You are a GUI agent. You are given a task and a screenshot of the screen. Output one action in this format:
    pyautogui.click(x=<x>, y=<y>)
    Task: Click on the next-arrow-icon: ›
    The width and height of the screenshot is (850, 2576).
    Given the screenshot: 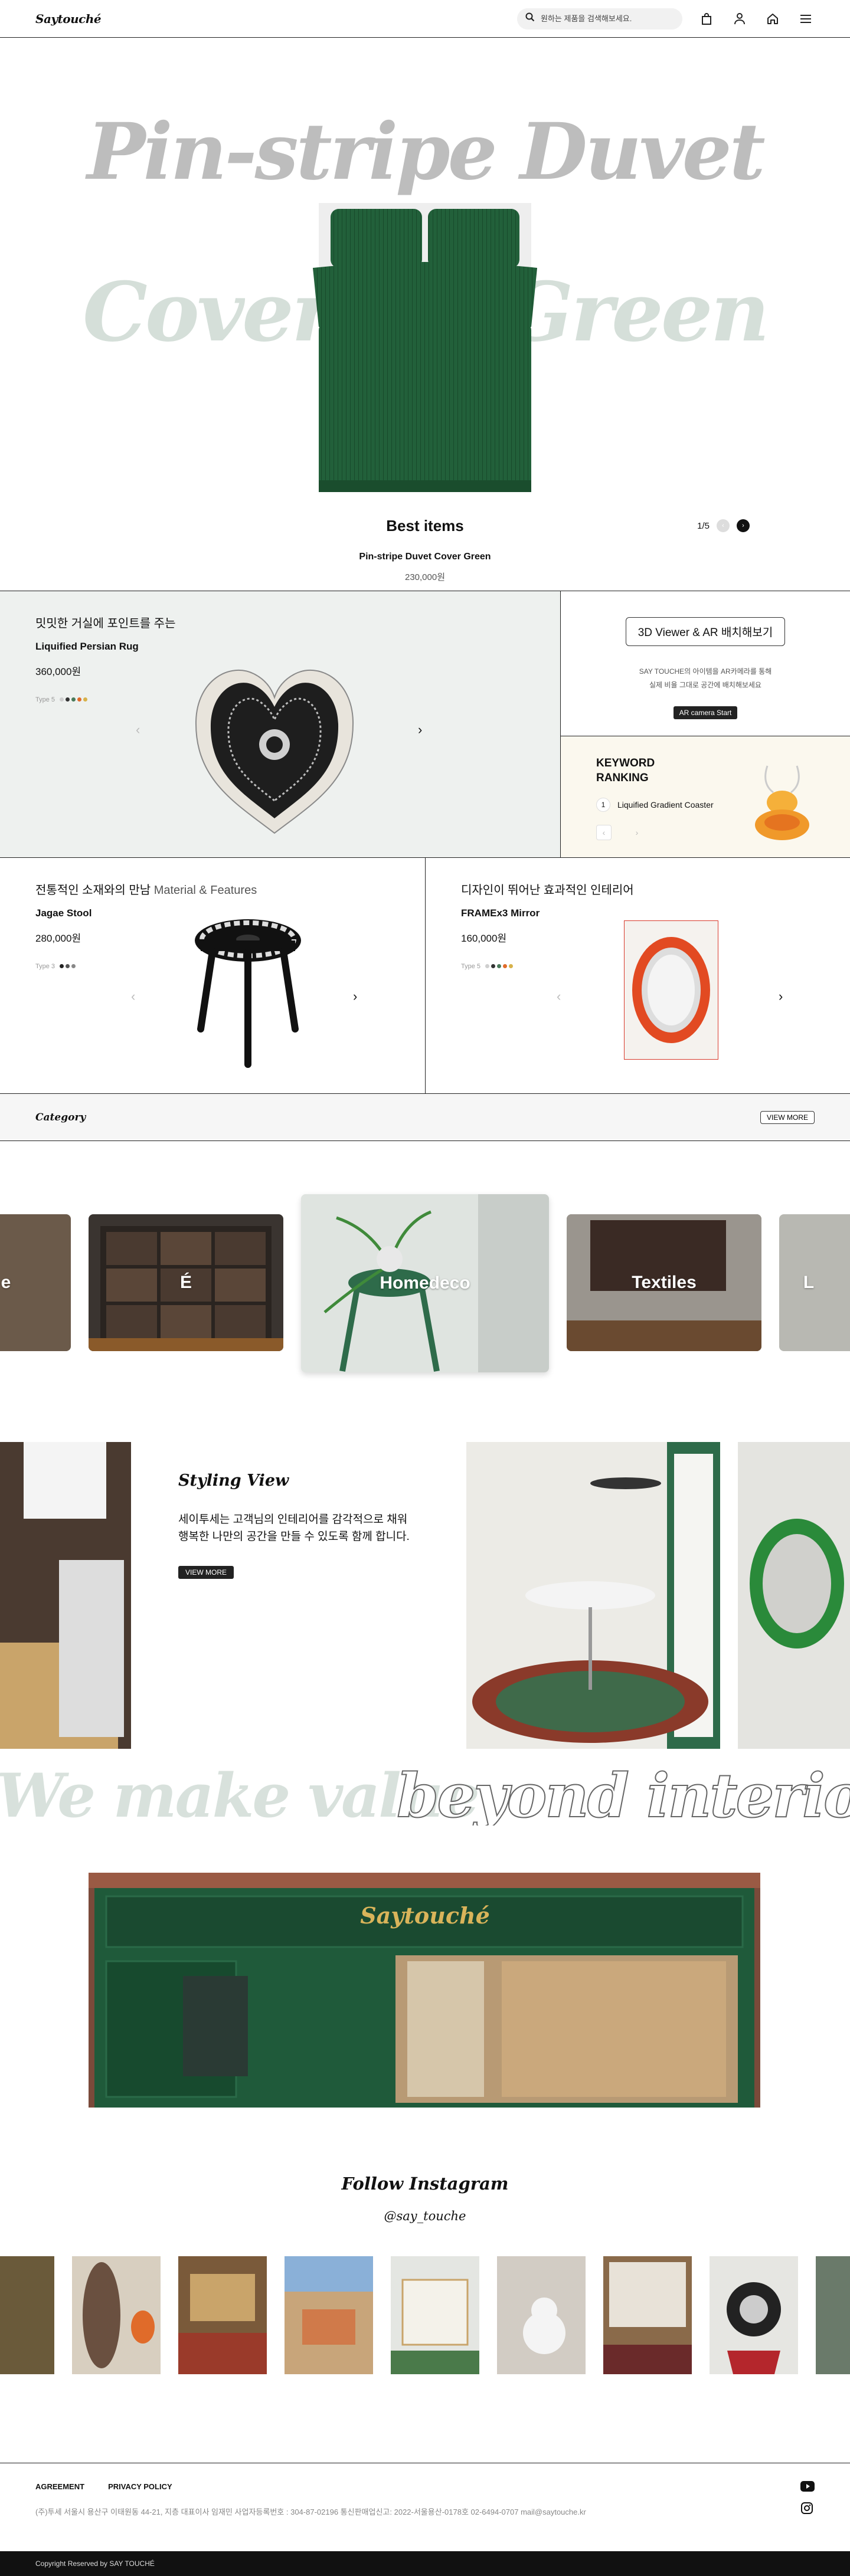 What is the action you would take?
    pyautogui.click(x=743, y=525)
    